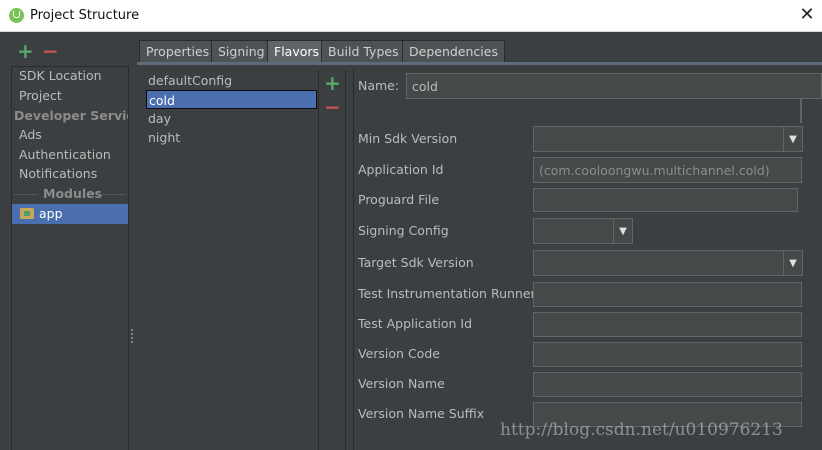  Describe the element at coordinates (668, 139) in the screenshot. I see `min-sdk-version-combo: ▼` at that location.